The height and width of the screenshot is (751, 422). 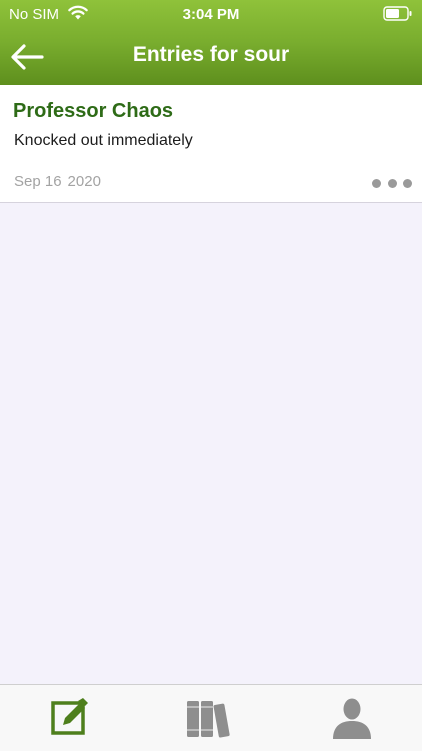 I want to click on status-time: 3:04 PM, so click(x=211, y=14).